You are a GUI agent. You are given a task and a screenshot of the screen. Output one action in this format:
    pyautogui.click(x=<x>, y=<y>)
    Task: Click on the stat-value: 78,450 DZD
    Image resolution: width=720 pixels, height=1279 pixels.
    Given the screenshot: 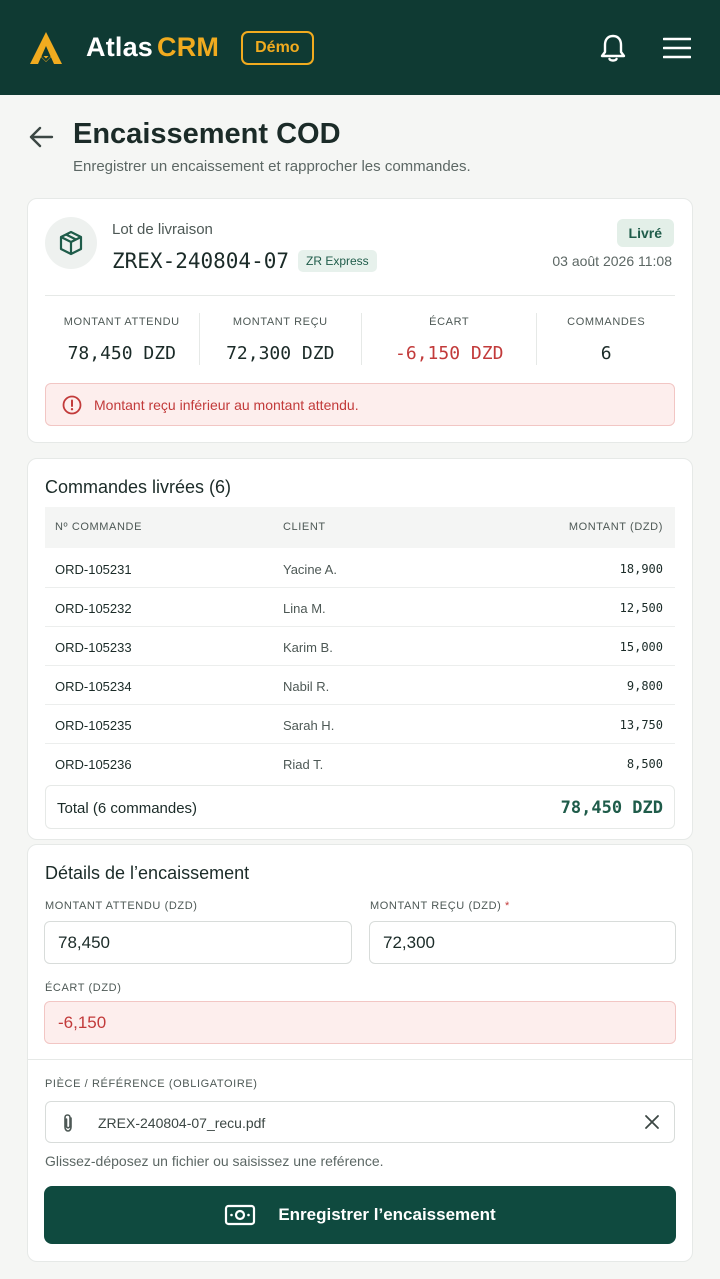 What is the action you would take?
    pyautogui.click(x=121, y=353)
    